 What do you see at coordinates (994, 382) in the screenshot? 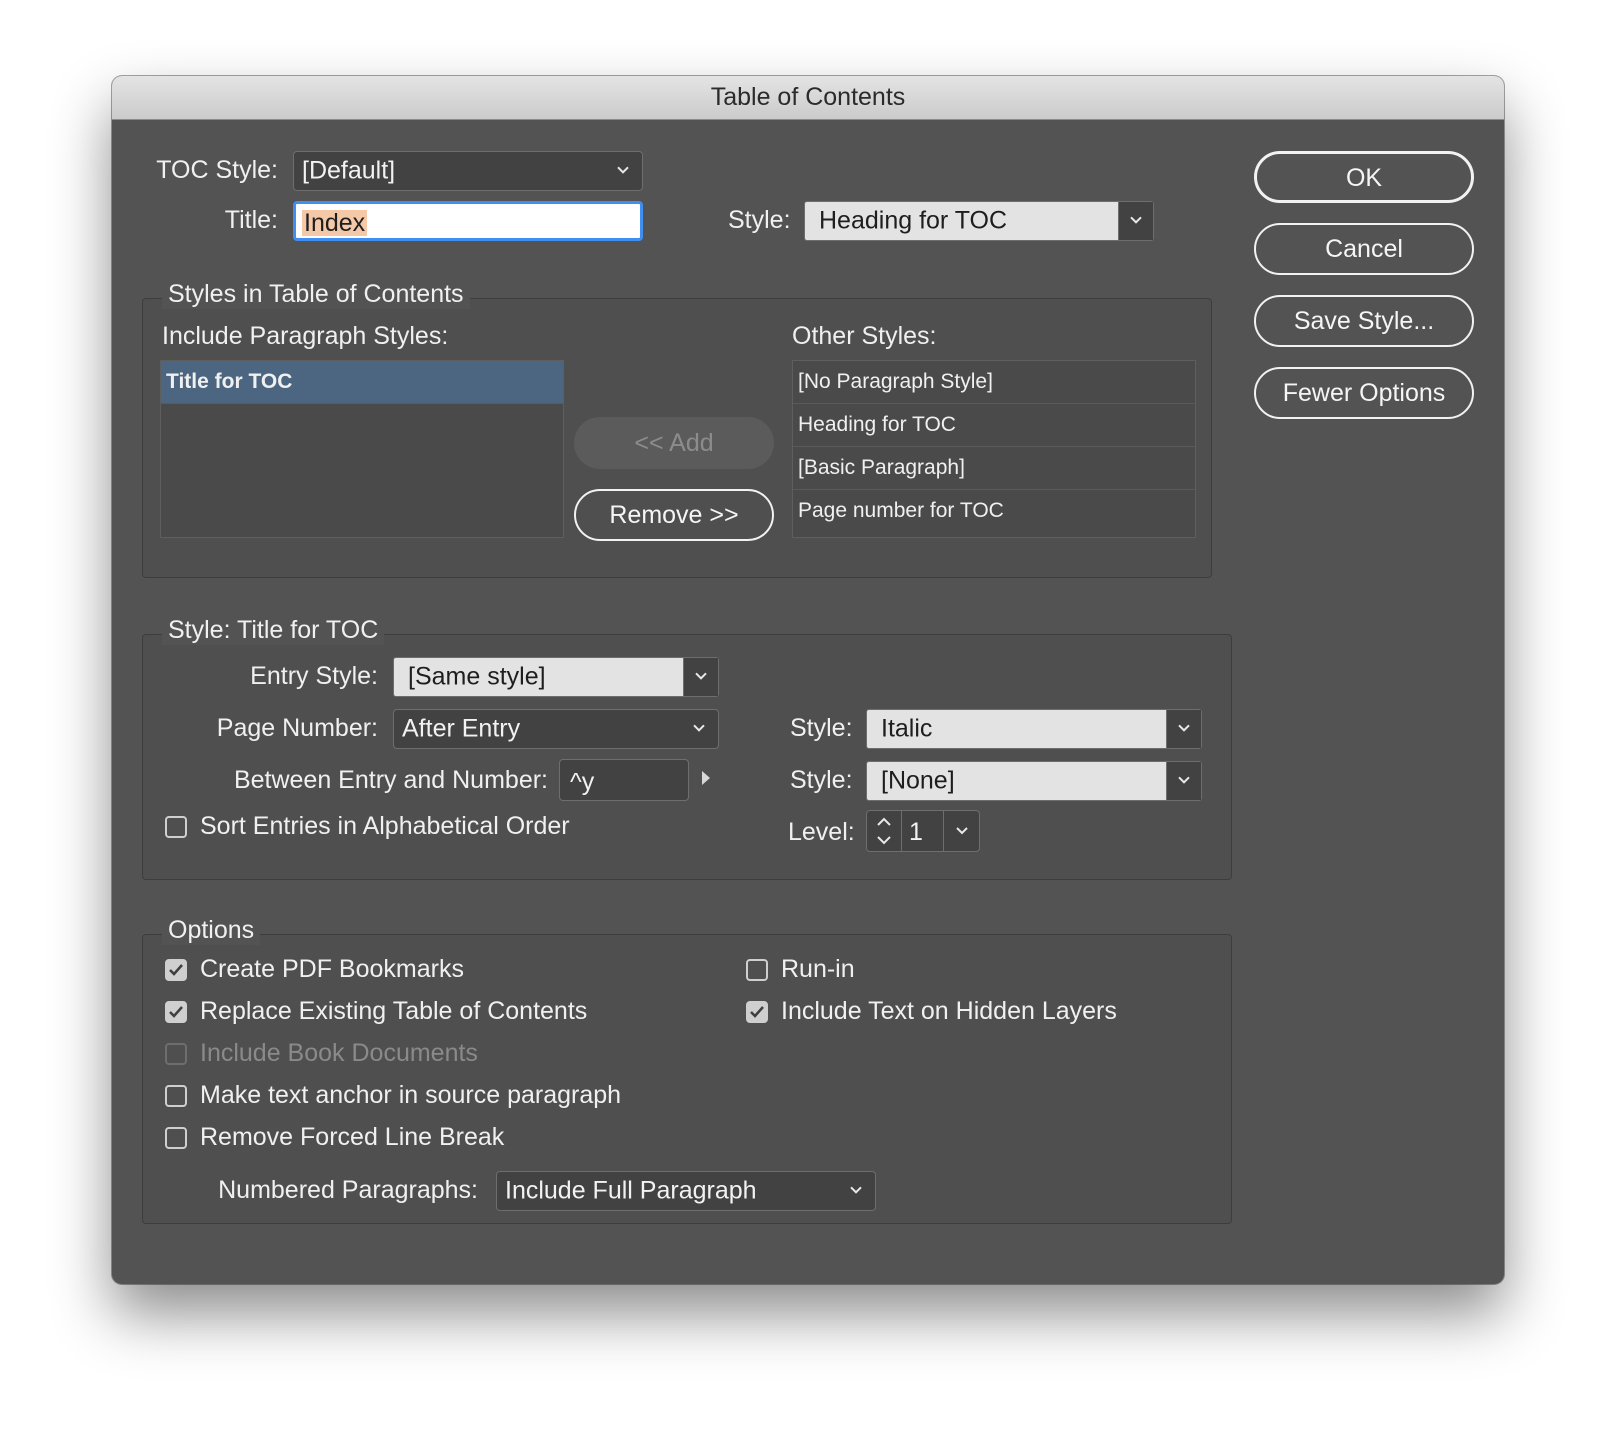
I see `list-item: [No Paragraph Style]` at bounding box center [994, 382].